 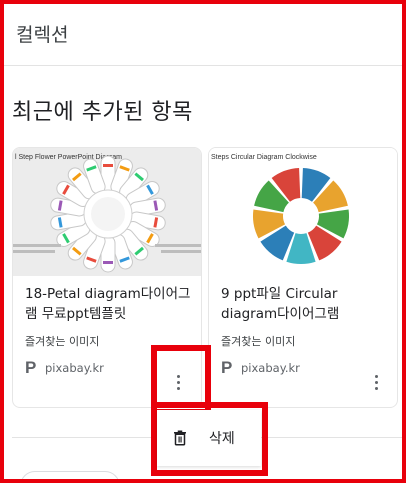 What do you see at coordinates (180, 438) in the screenshot?
I see `trash-icon` at bounding box center [180, 438].